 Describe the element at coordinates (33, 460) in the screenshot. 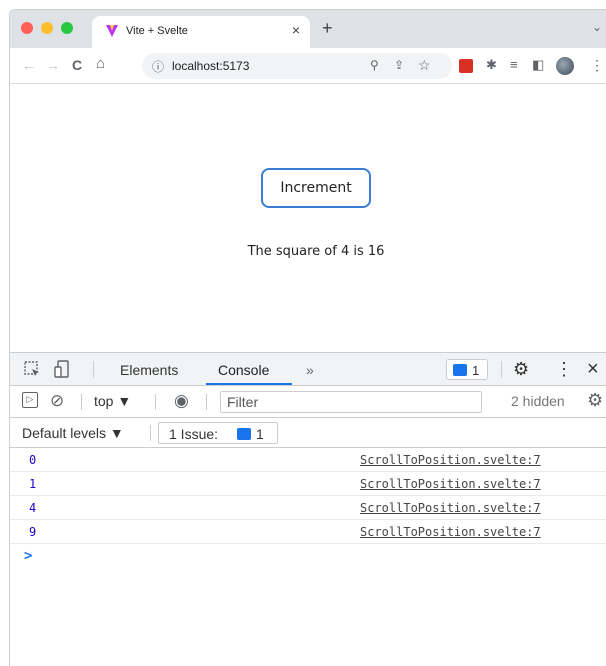

I see `log-value: 0` at that location.